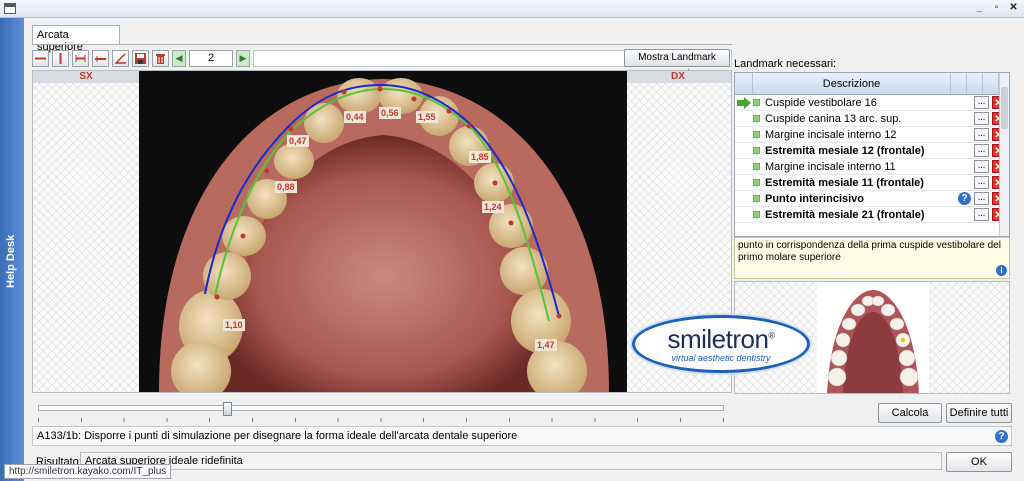 Image resolution: width=1024 pixels, height=481 pixels. I want to click on measure-label: 0,44, so click(355, 117).